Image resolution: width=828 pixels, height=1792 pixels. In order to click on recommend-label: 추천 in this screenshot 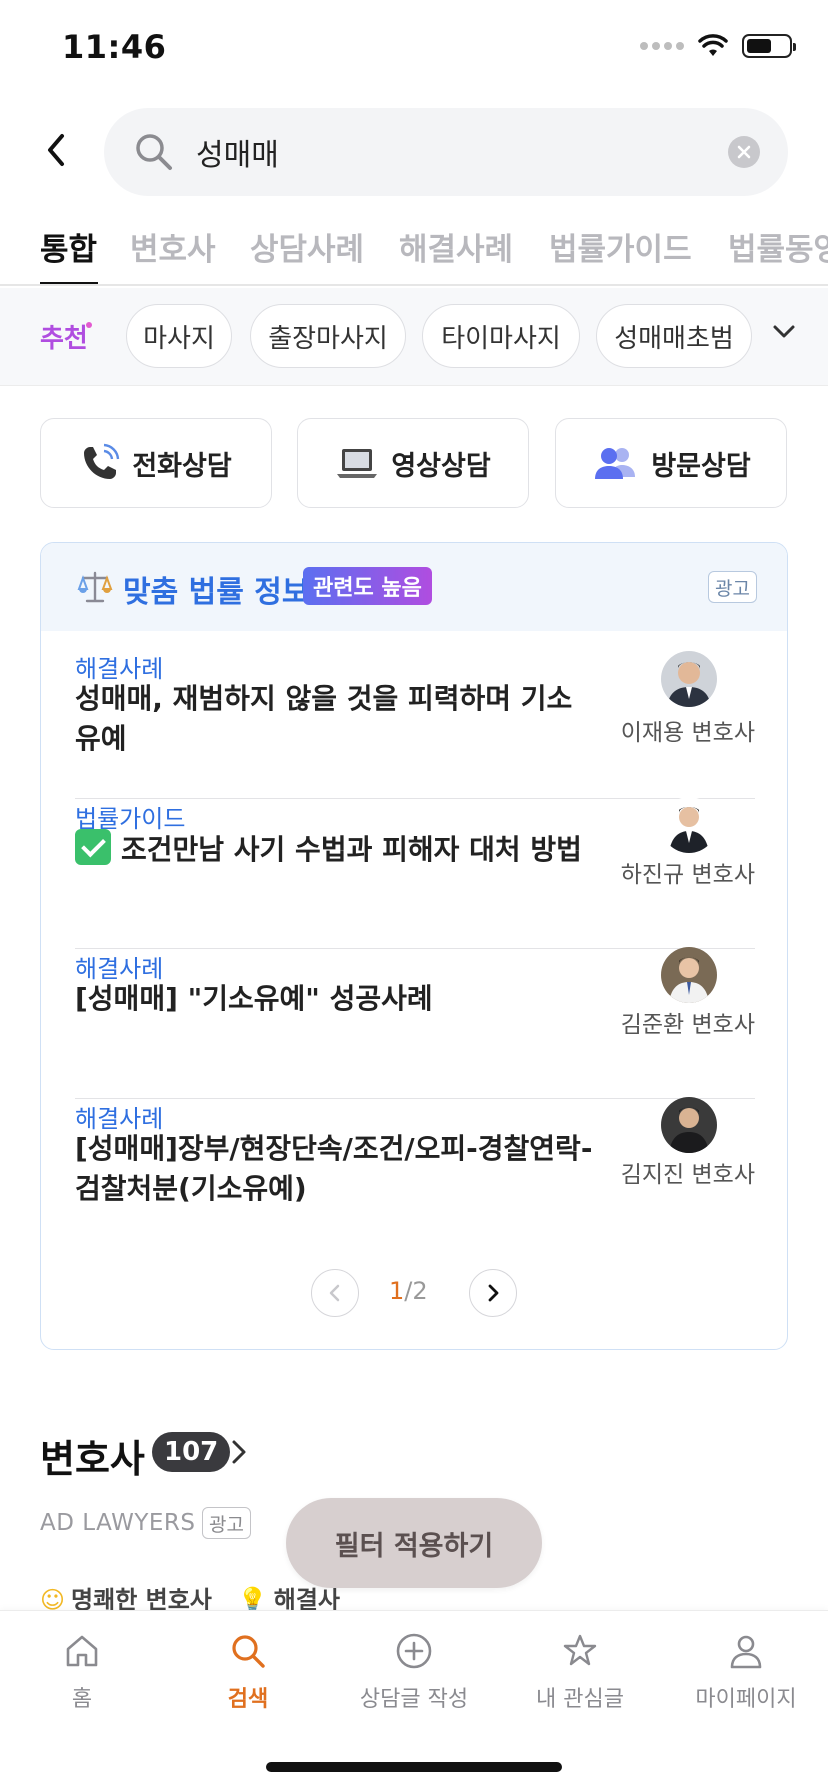, I will do `click(64, 339)`.